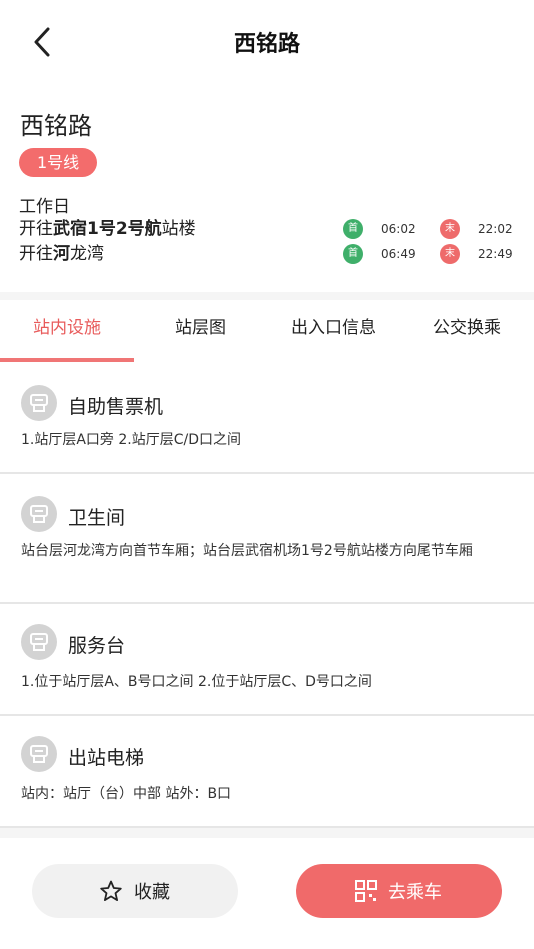 The image size is (534, 949). Describe the element at coordinates (247, 551) in the screenshot. I see `facility-desc: 站台层河龙湾方向首节车厢；站台层武宿机场1号2号航站楼方向尾节车厢` at that location.